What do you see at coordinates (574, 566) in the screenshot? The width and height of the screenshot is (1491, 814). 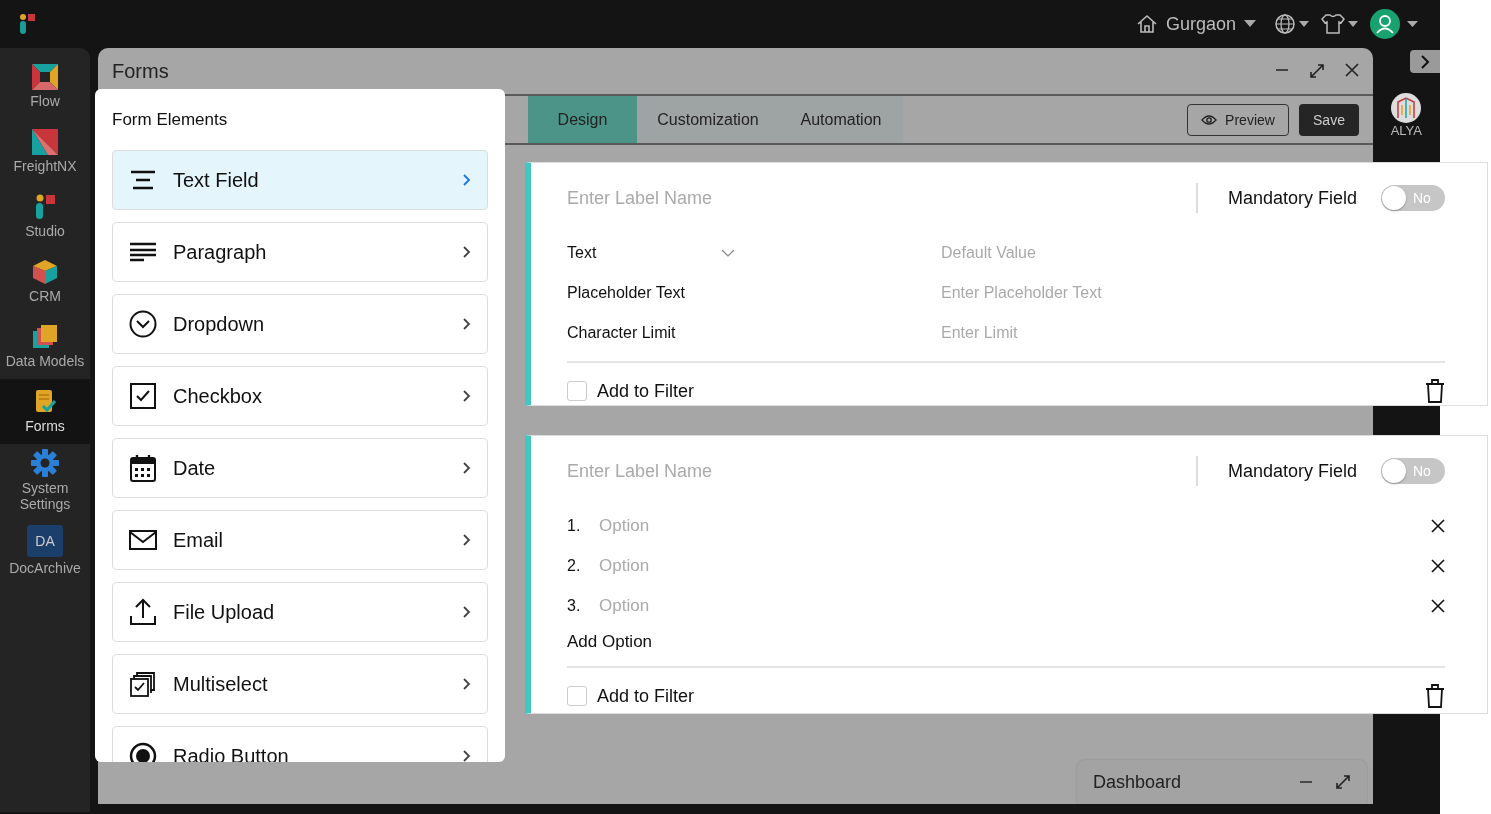 I see `option-number: 2.` at bounding box center [574, 566].